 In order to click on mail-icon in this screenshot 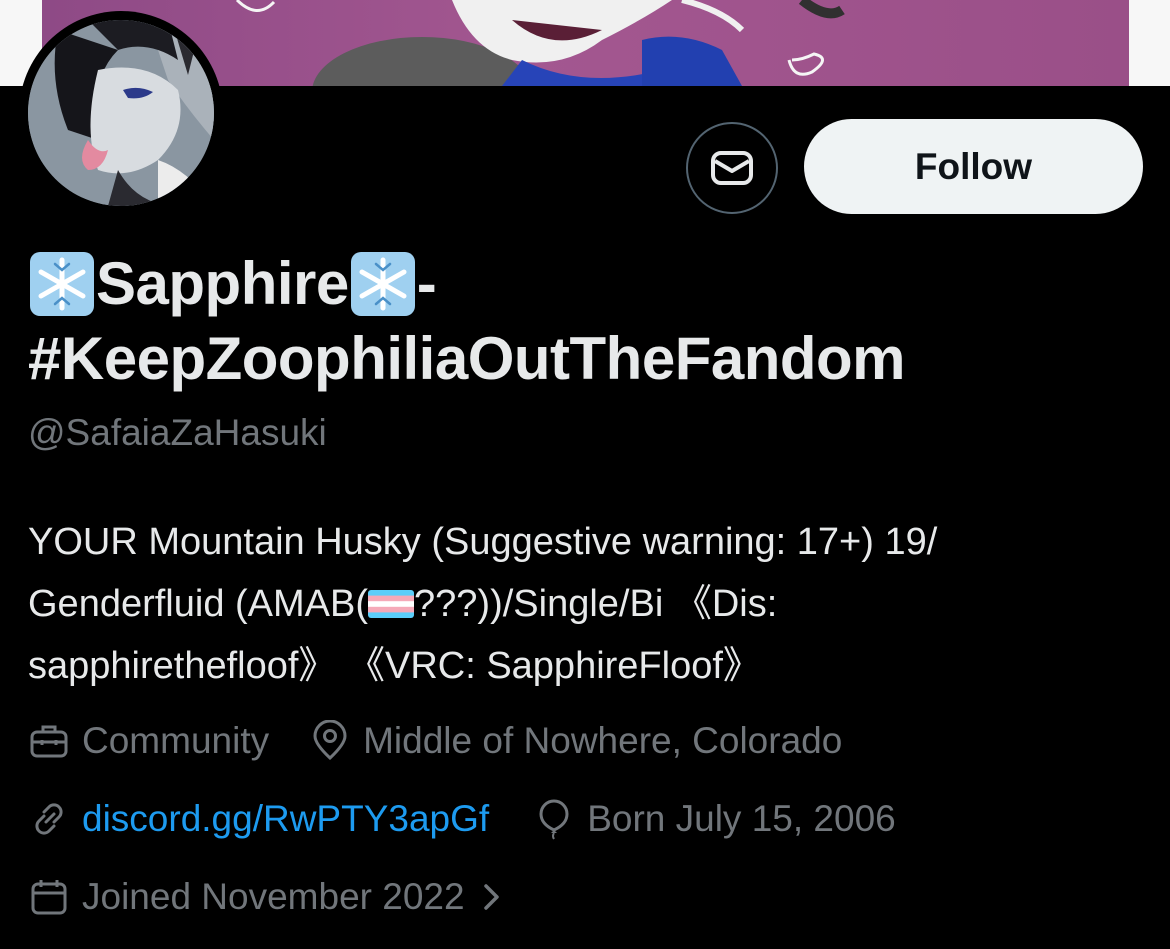, I will do `click(732, 168)`.